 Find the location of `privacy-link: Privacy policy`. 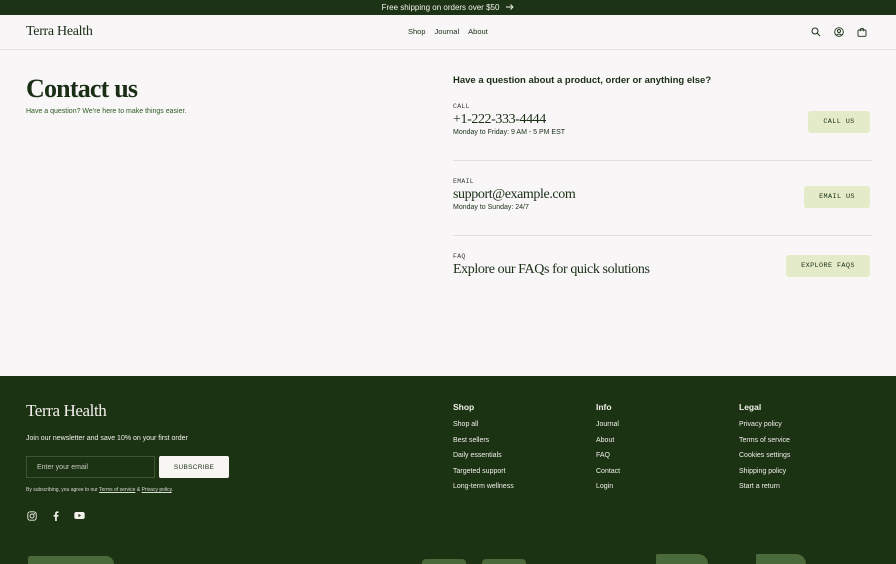

privacy-link: Privacy policy is located at coordinates (157, 490).